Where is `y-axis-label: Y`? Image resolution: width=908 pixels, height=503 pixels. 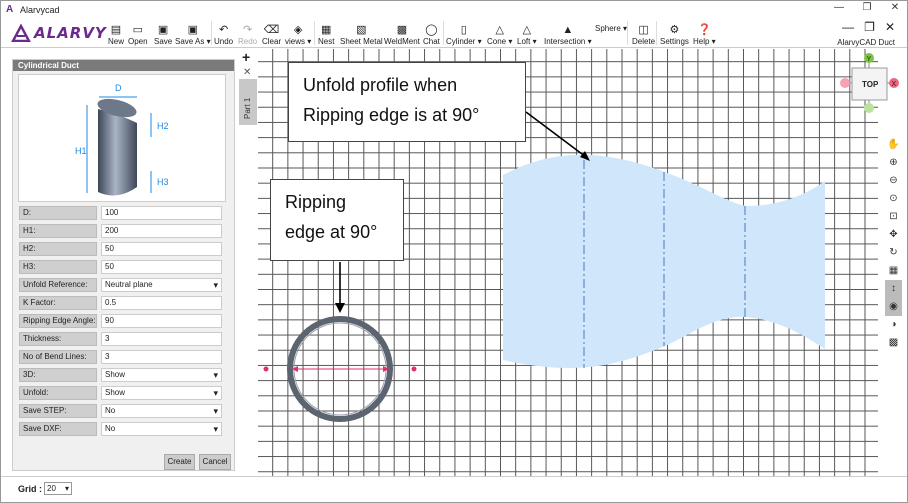
y-axis-label: Y is located at coordinates (869, 59).